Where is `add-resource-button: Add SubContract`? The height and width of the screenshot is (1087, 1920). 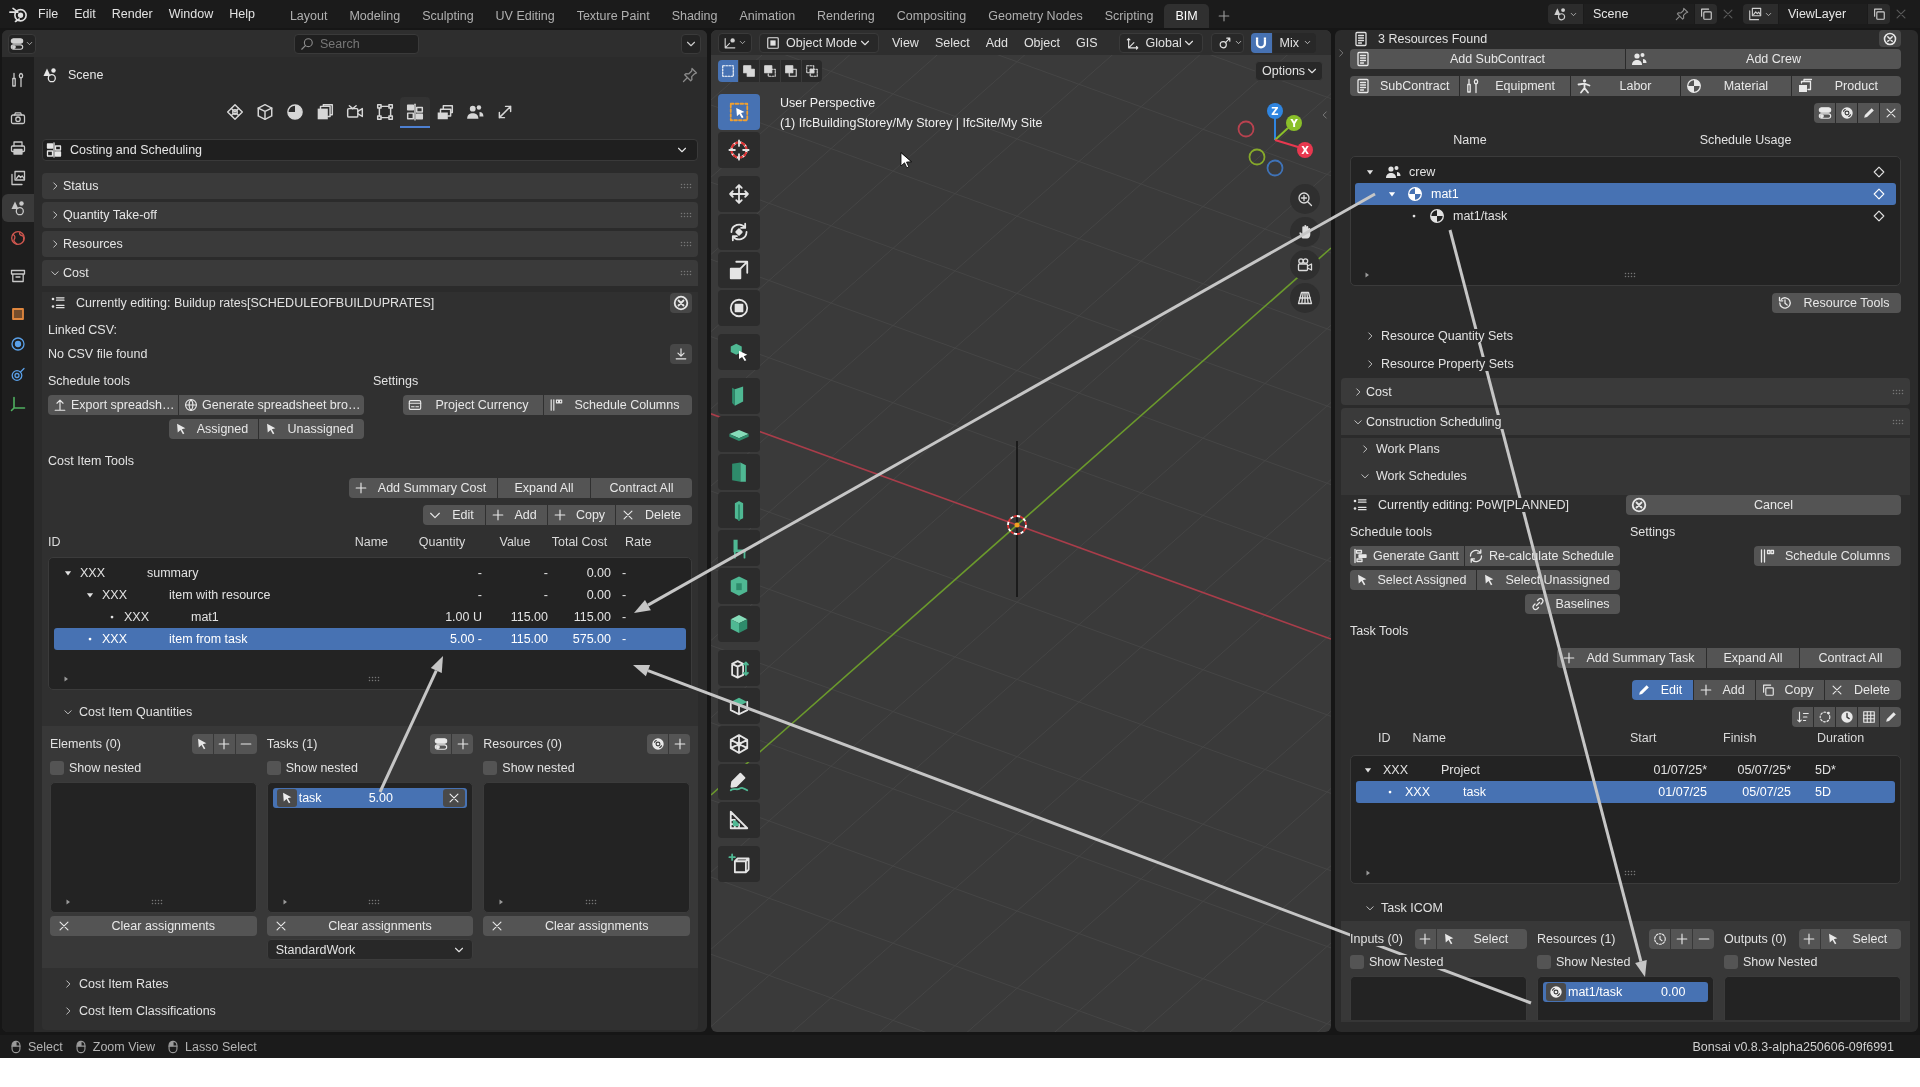
add-resource-button: Add SubContract is located at coordinates (1487, 59).